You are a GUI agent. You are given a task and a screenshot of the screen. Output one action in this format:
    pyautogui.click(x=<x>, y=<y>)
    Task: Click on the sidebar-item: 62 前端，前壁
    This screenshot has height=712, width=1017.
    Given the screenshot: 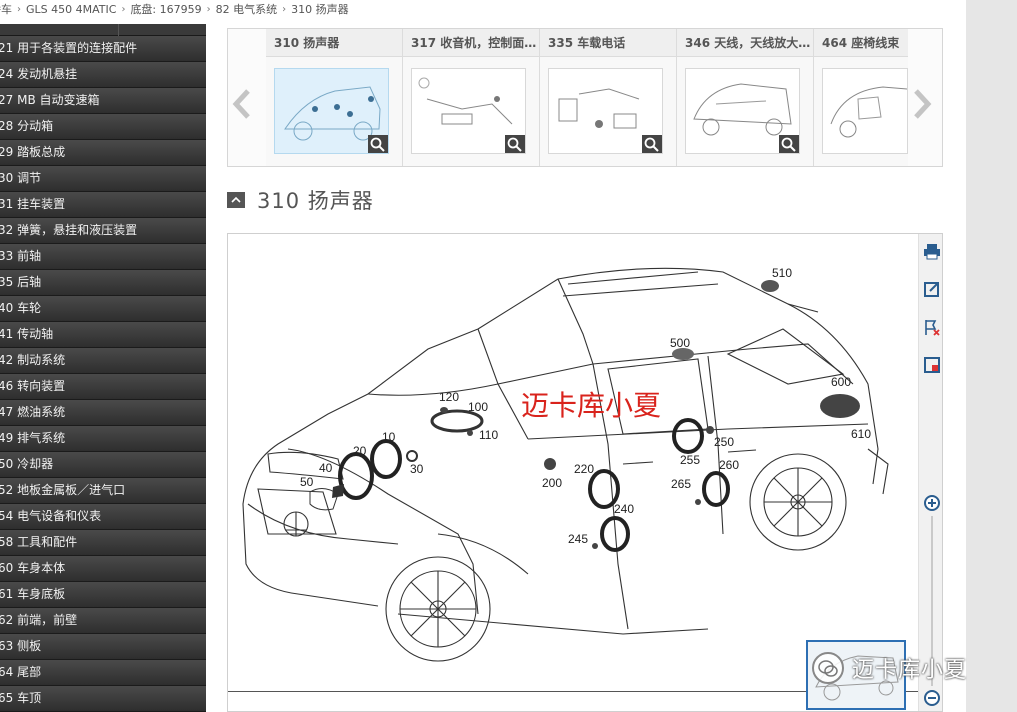 What is the action you would take?
    pyautogui.click(x=103, y=621)
    